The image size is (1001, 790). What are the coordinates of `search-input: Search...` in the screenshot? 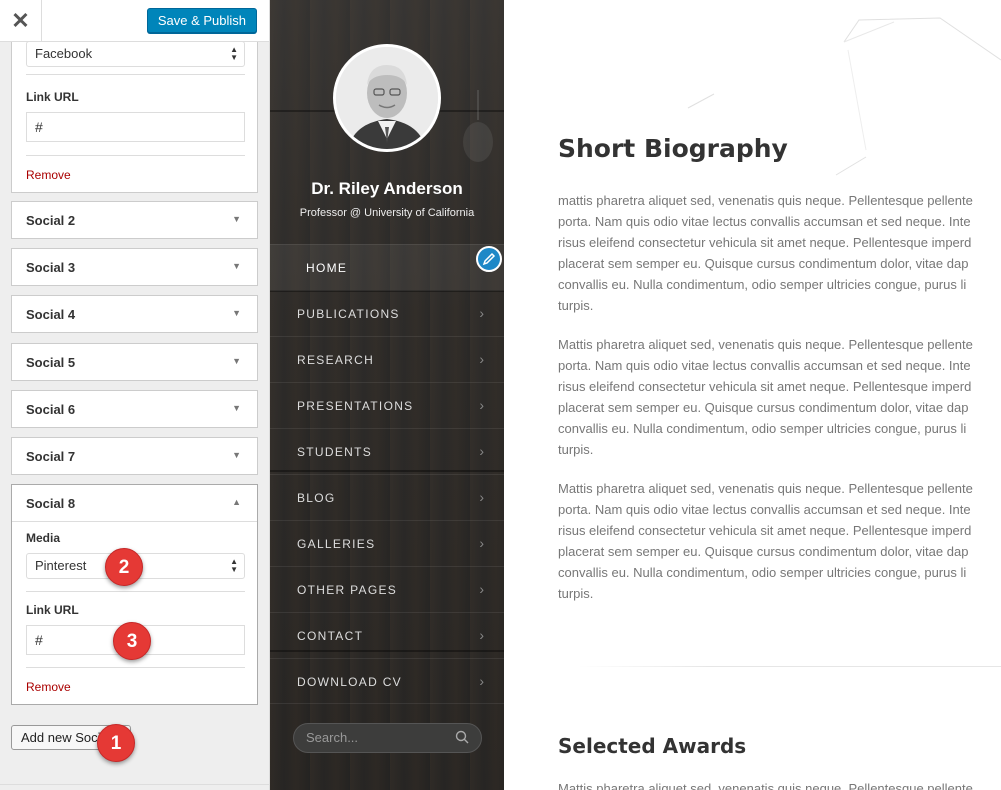 It's located at (387, 738).